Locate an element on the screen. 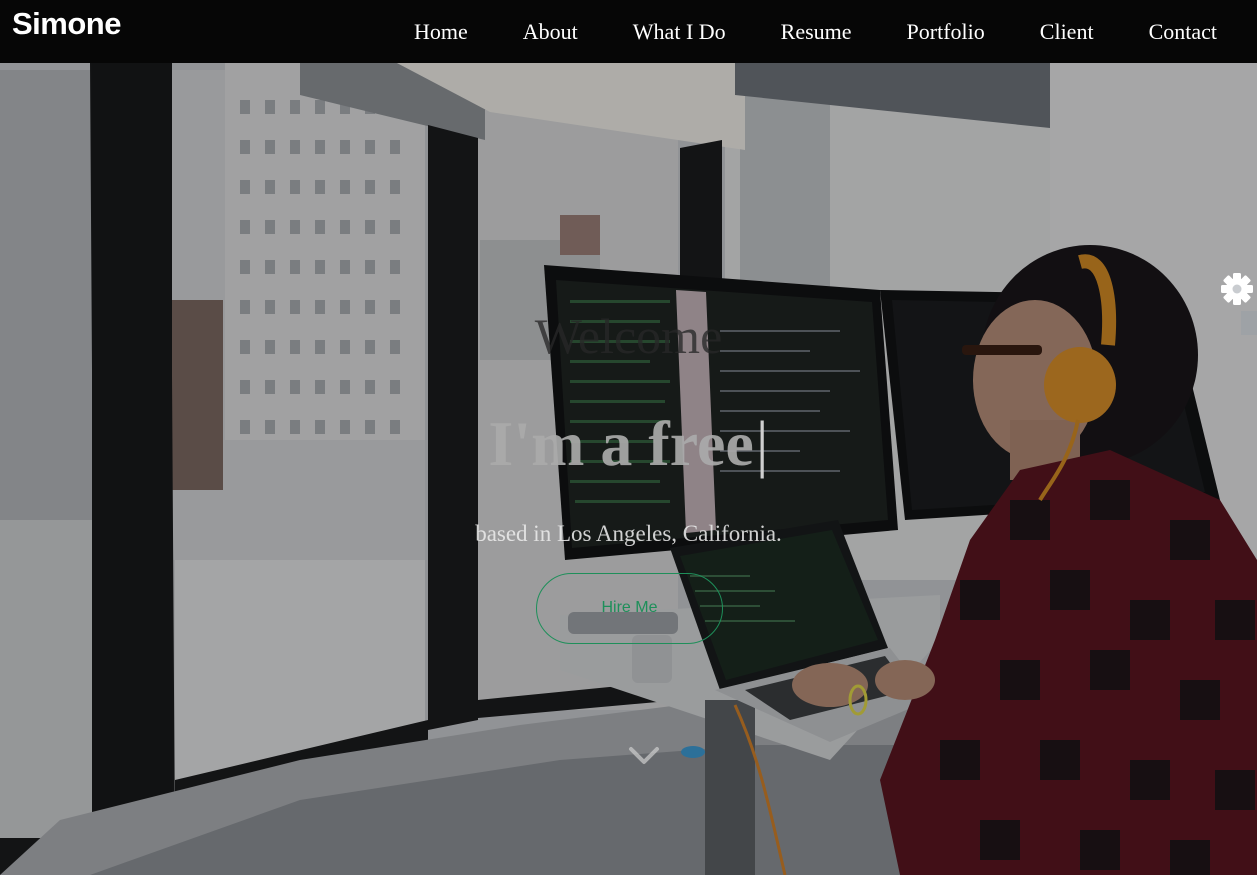 This screenshot has height=875, width=1257. hero-typed-text: I'm a free is located at coordinates (621, 443).